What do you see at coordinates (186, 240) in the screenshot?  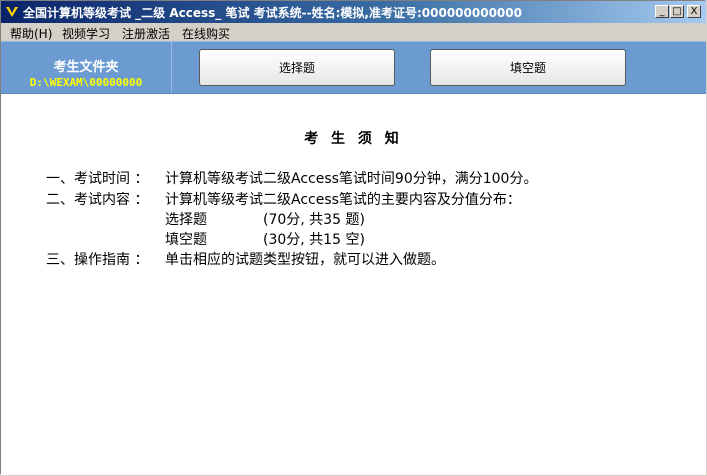 I see `score-row-type: 填空题` at bounding box center [186, 240].